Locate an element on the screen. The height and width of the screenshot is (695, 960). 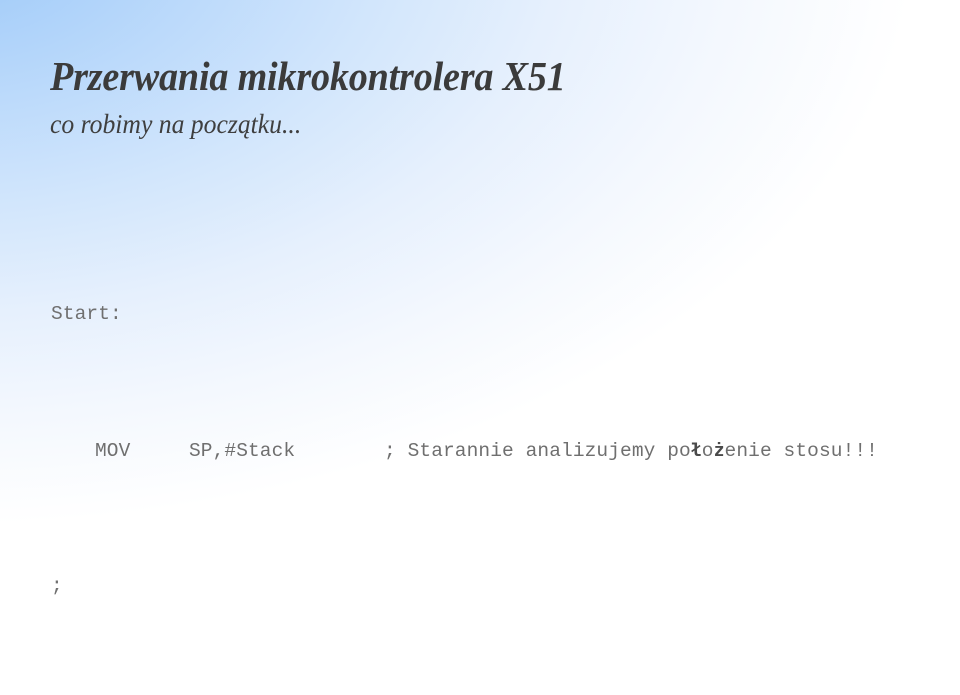
code-comment-diacritic: ł is located at coordinates (696, 450).